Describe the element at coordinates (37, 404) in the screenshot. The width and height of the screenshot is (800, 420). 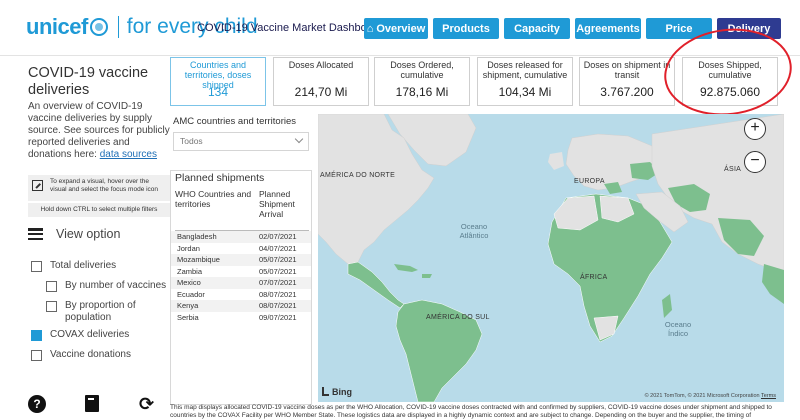
I see `help-icon: ?` at that location.